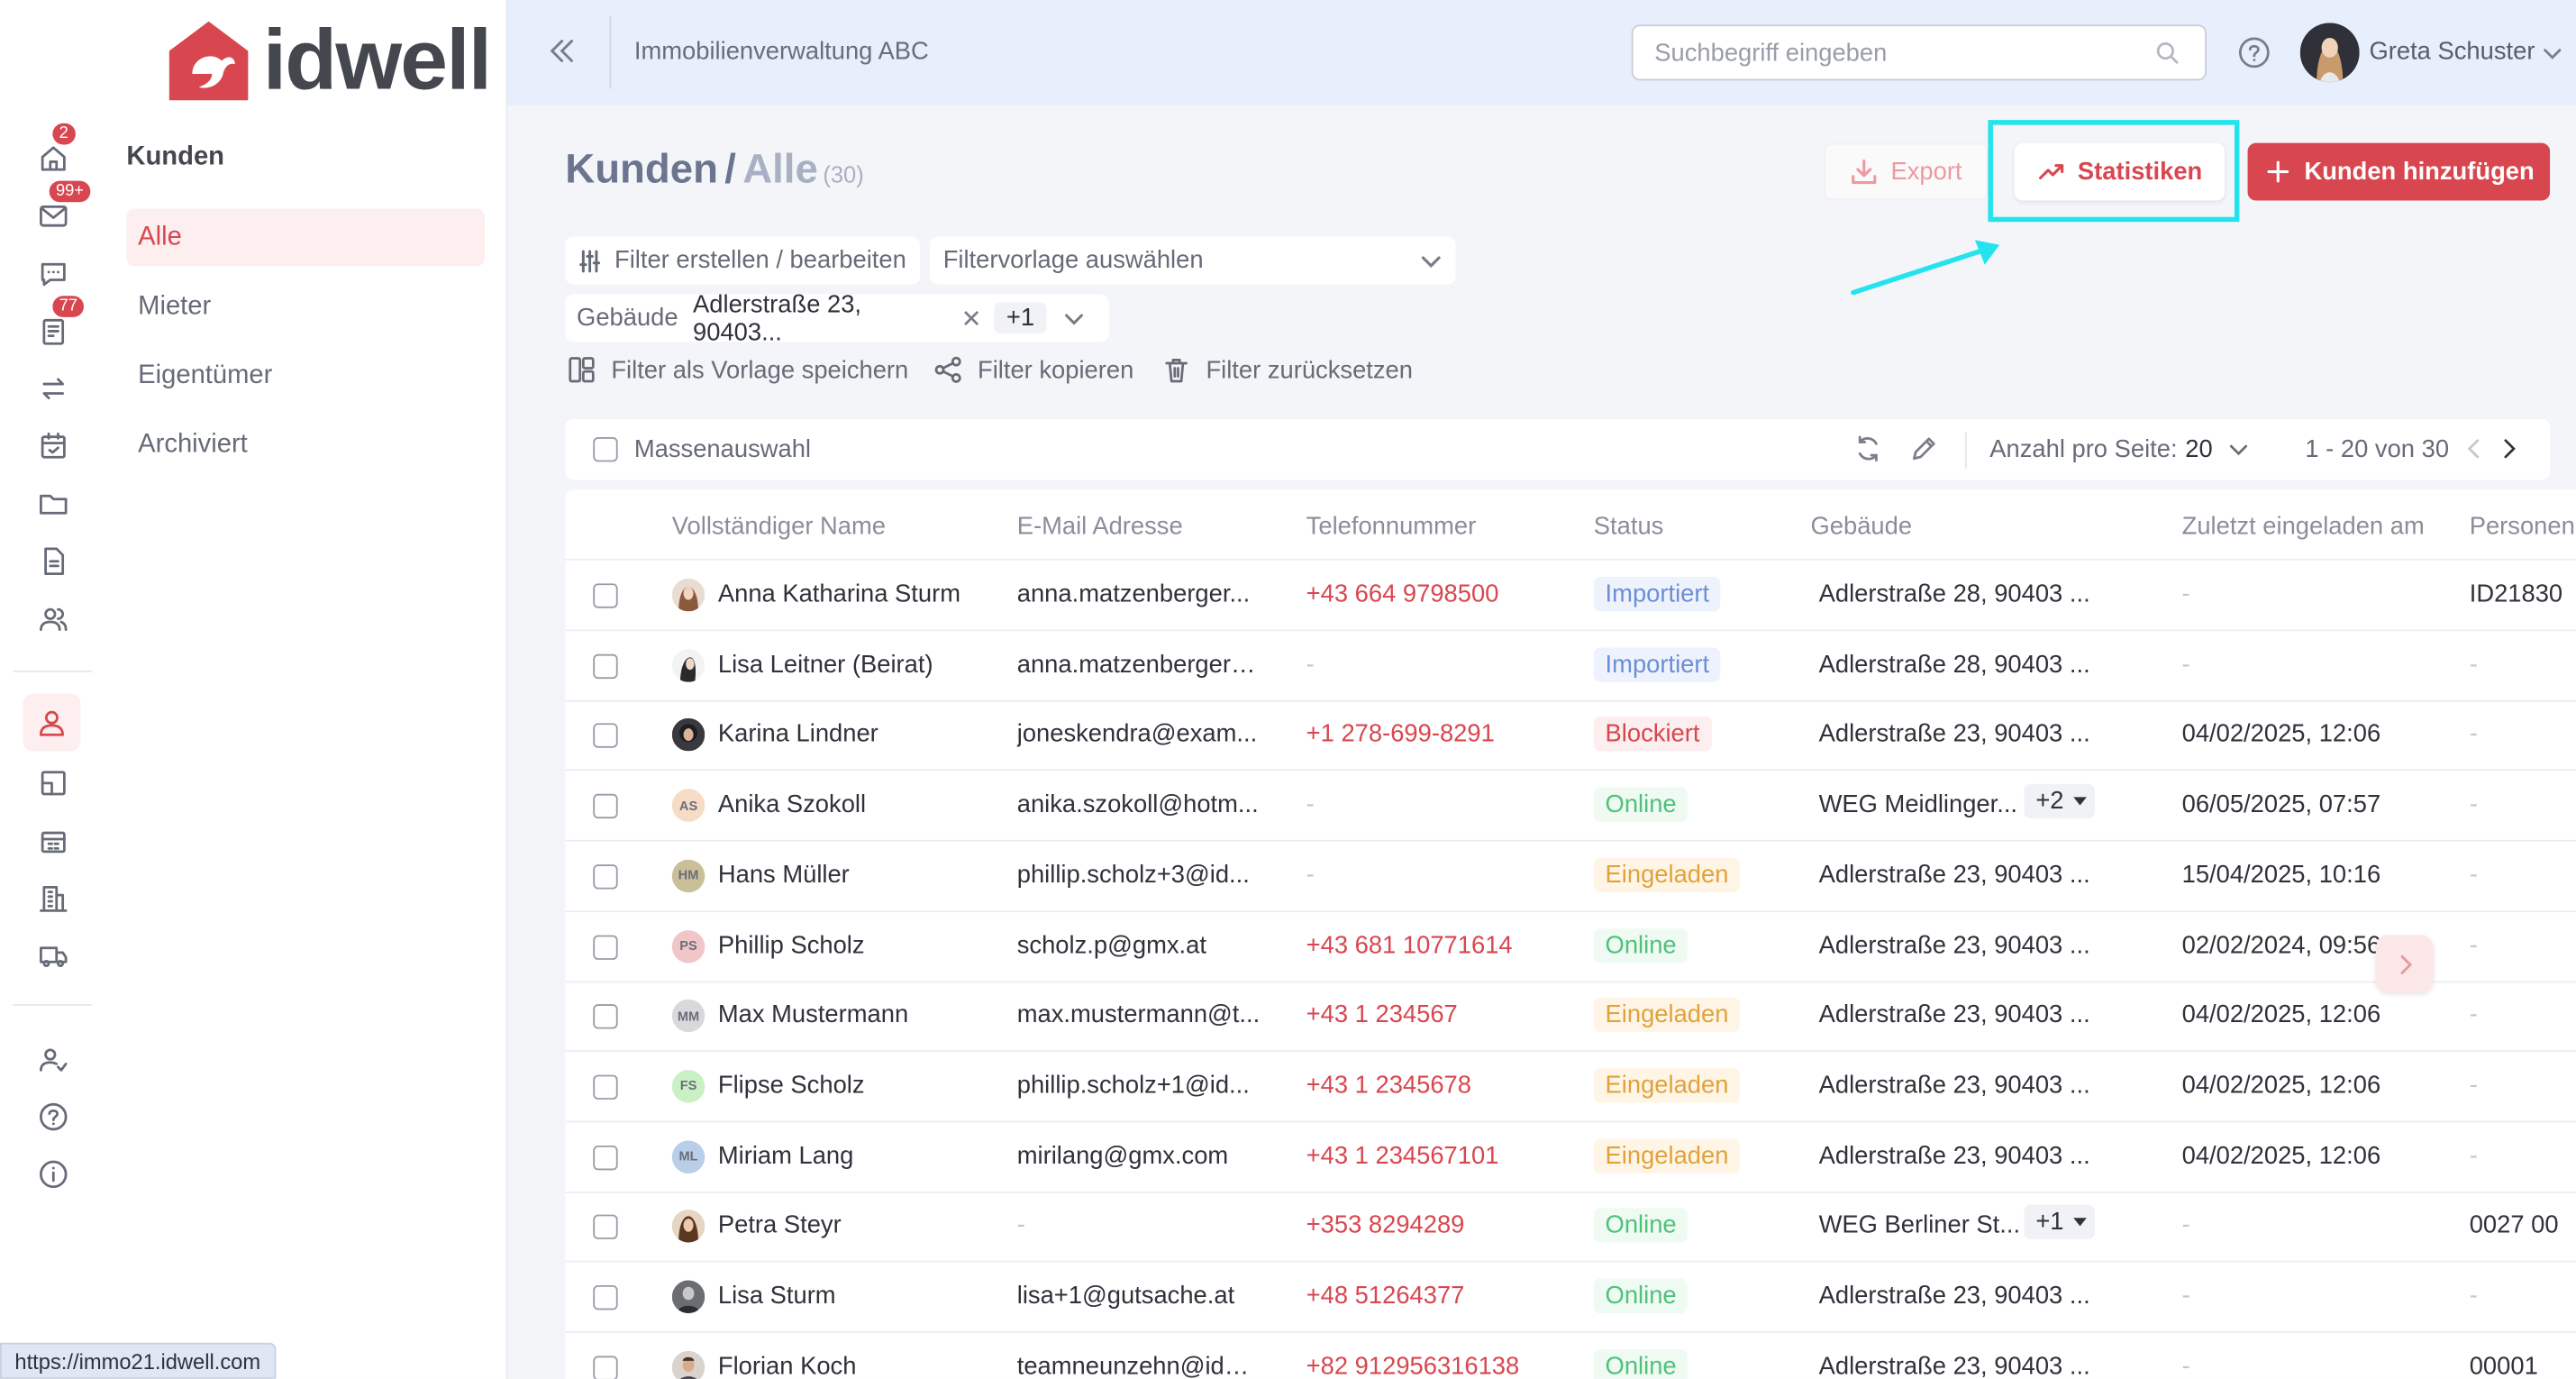 The image size is (2576, 1379). I want to click on customer-name: Petra Steyr, so click(780, 1225).